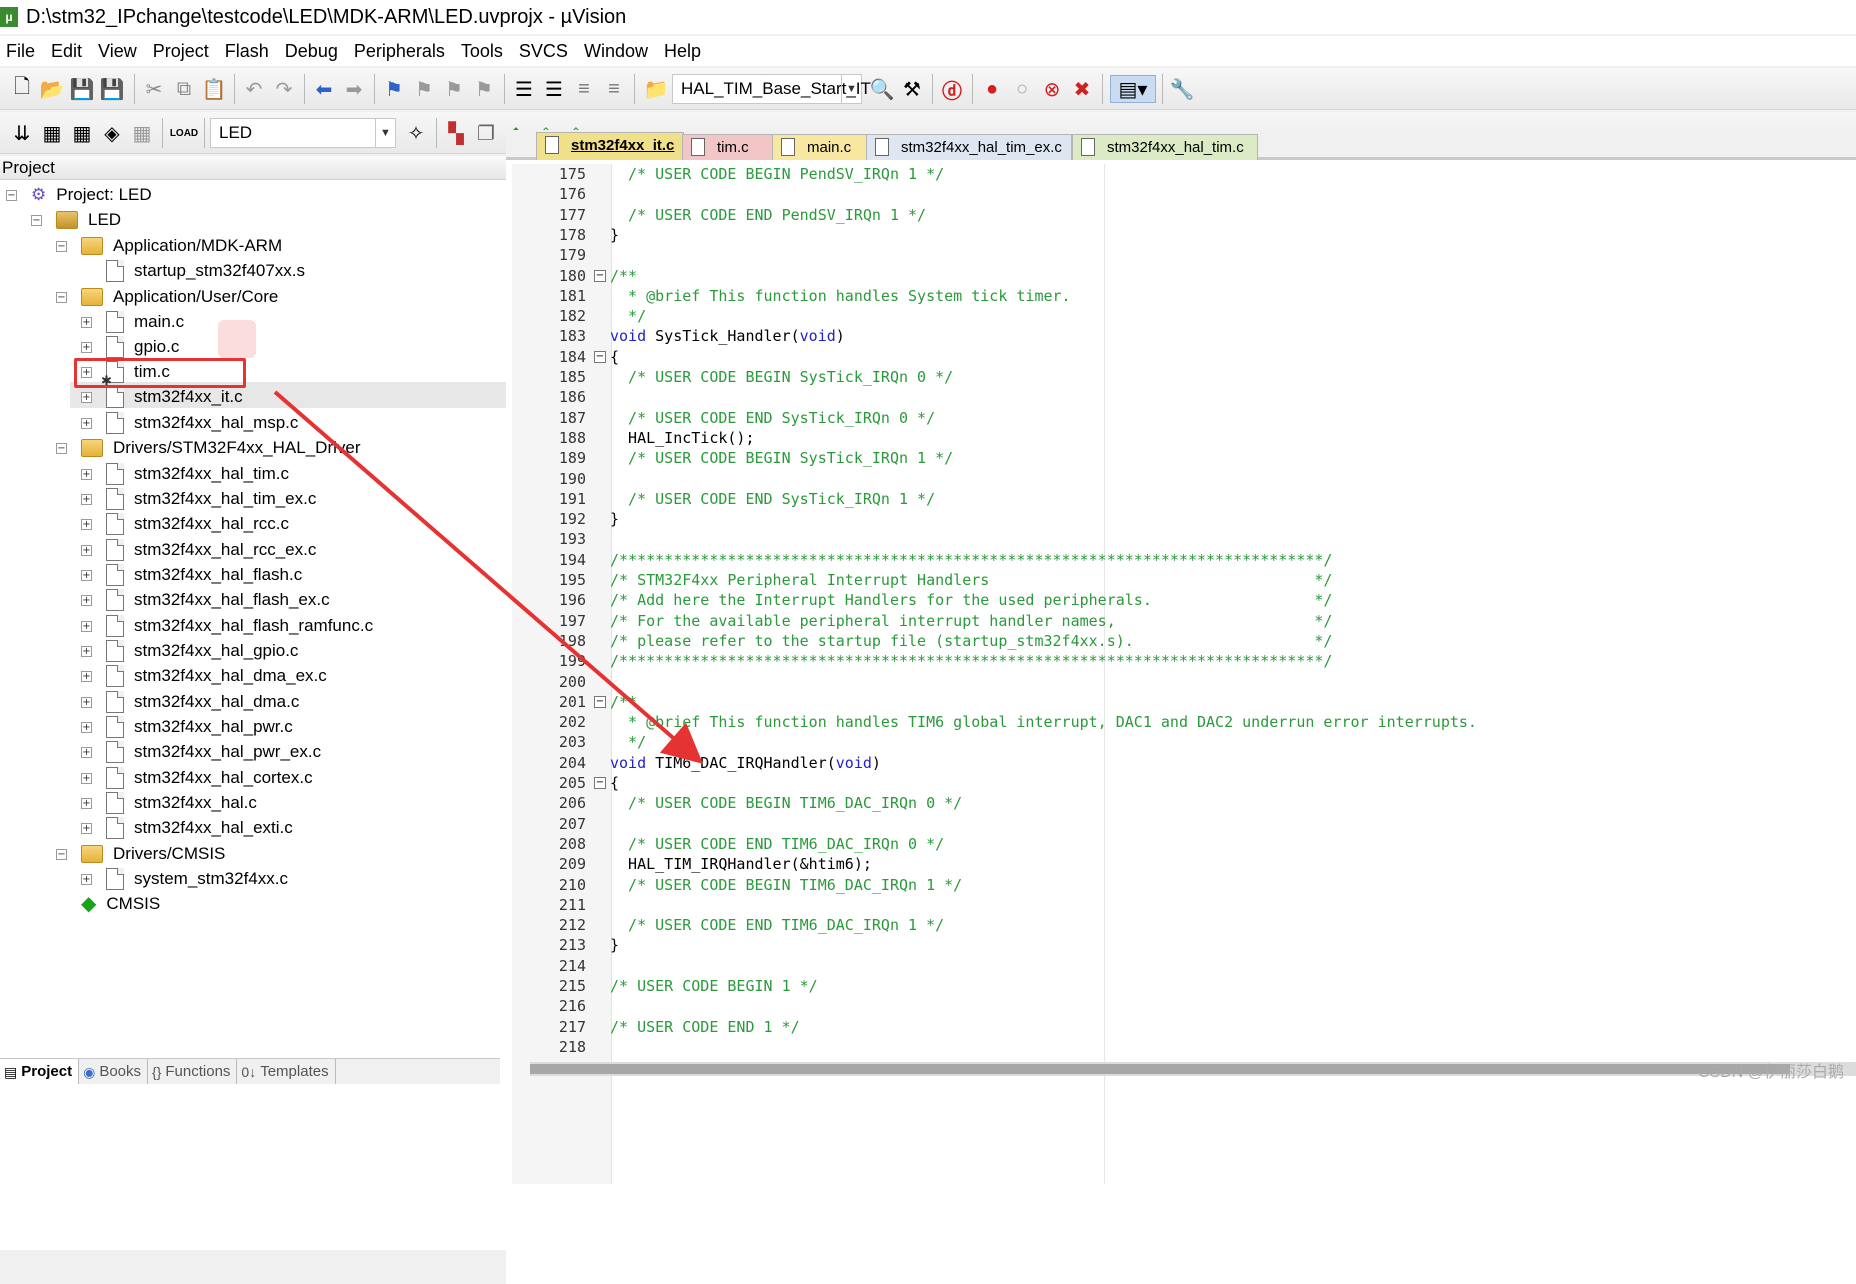 The image size is (1856, 1284). Describe the element at coordinates (777, 174) in the screenshot. I see `code-line: /* USER CODE BEGIN PendSV_IRQn 1 */` at that location.